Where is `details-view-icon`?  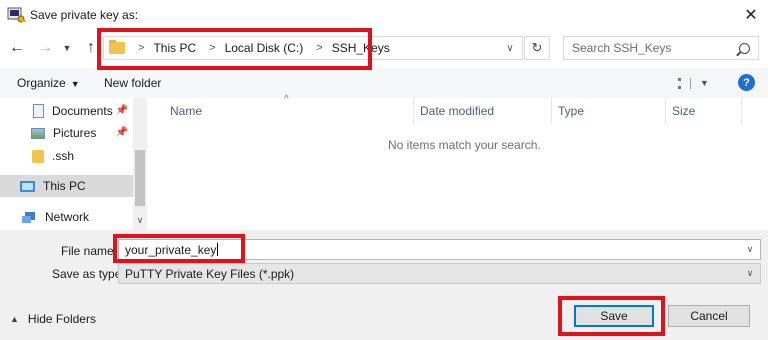 details-view-icon is located at coordinates (684, 83).